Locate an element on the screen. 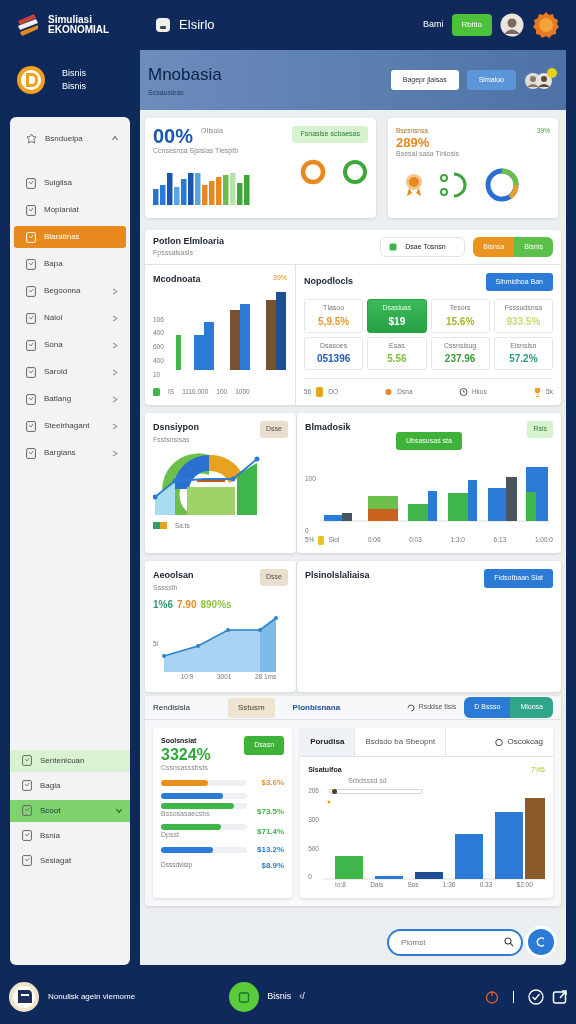 This screenshot has height=1024, width=576. chart-title: Nopodlocls is located at coordinates (328, 281).